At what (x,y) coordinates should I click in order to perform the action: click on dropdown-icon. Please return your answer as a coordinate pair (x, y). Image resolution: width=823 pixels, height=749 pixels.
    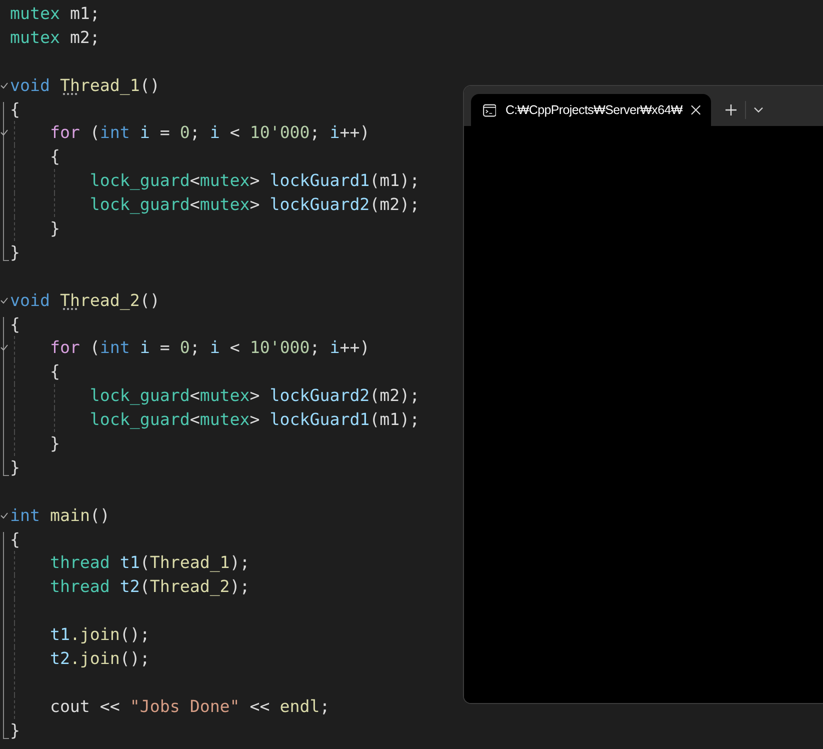
    Looking at the image, I should click on (758, 110).